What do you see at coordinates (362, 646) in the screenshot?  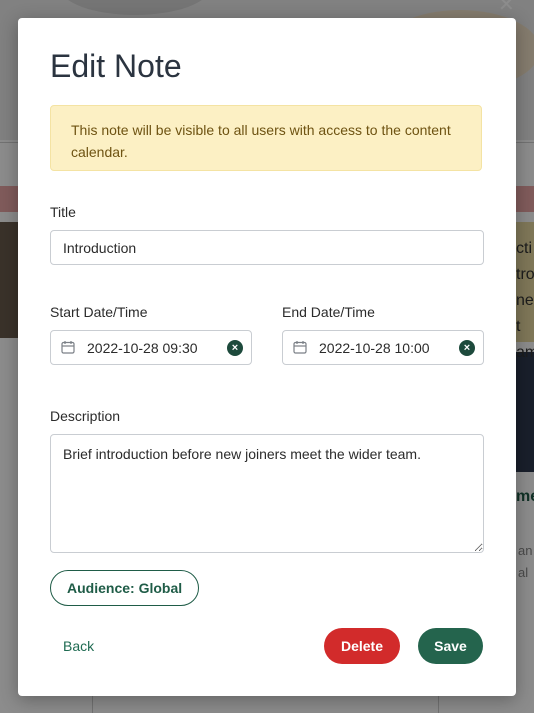 I see `delete-button: Delete` at bounding box center [362, 646].